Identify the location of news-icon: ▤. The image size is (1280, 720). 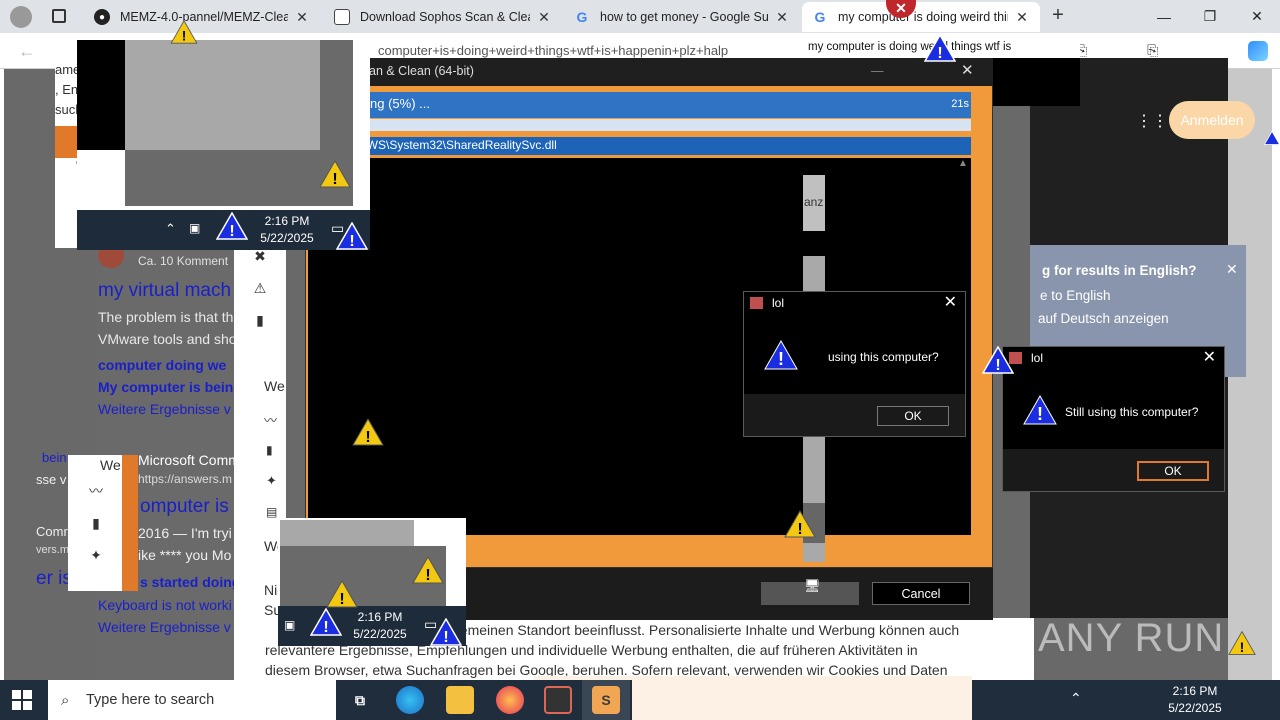
(271, 512).